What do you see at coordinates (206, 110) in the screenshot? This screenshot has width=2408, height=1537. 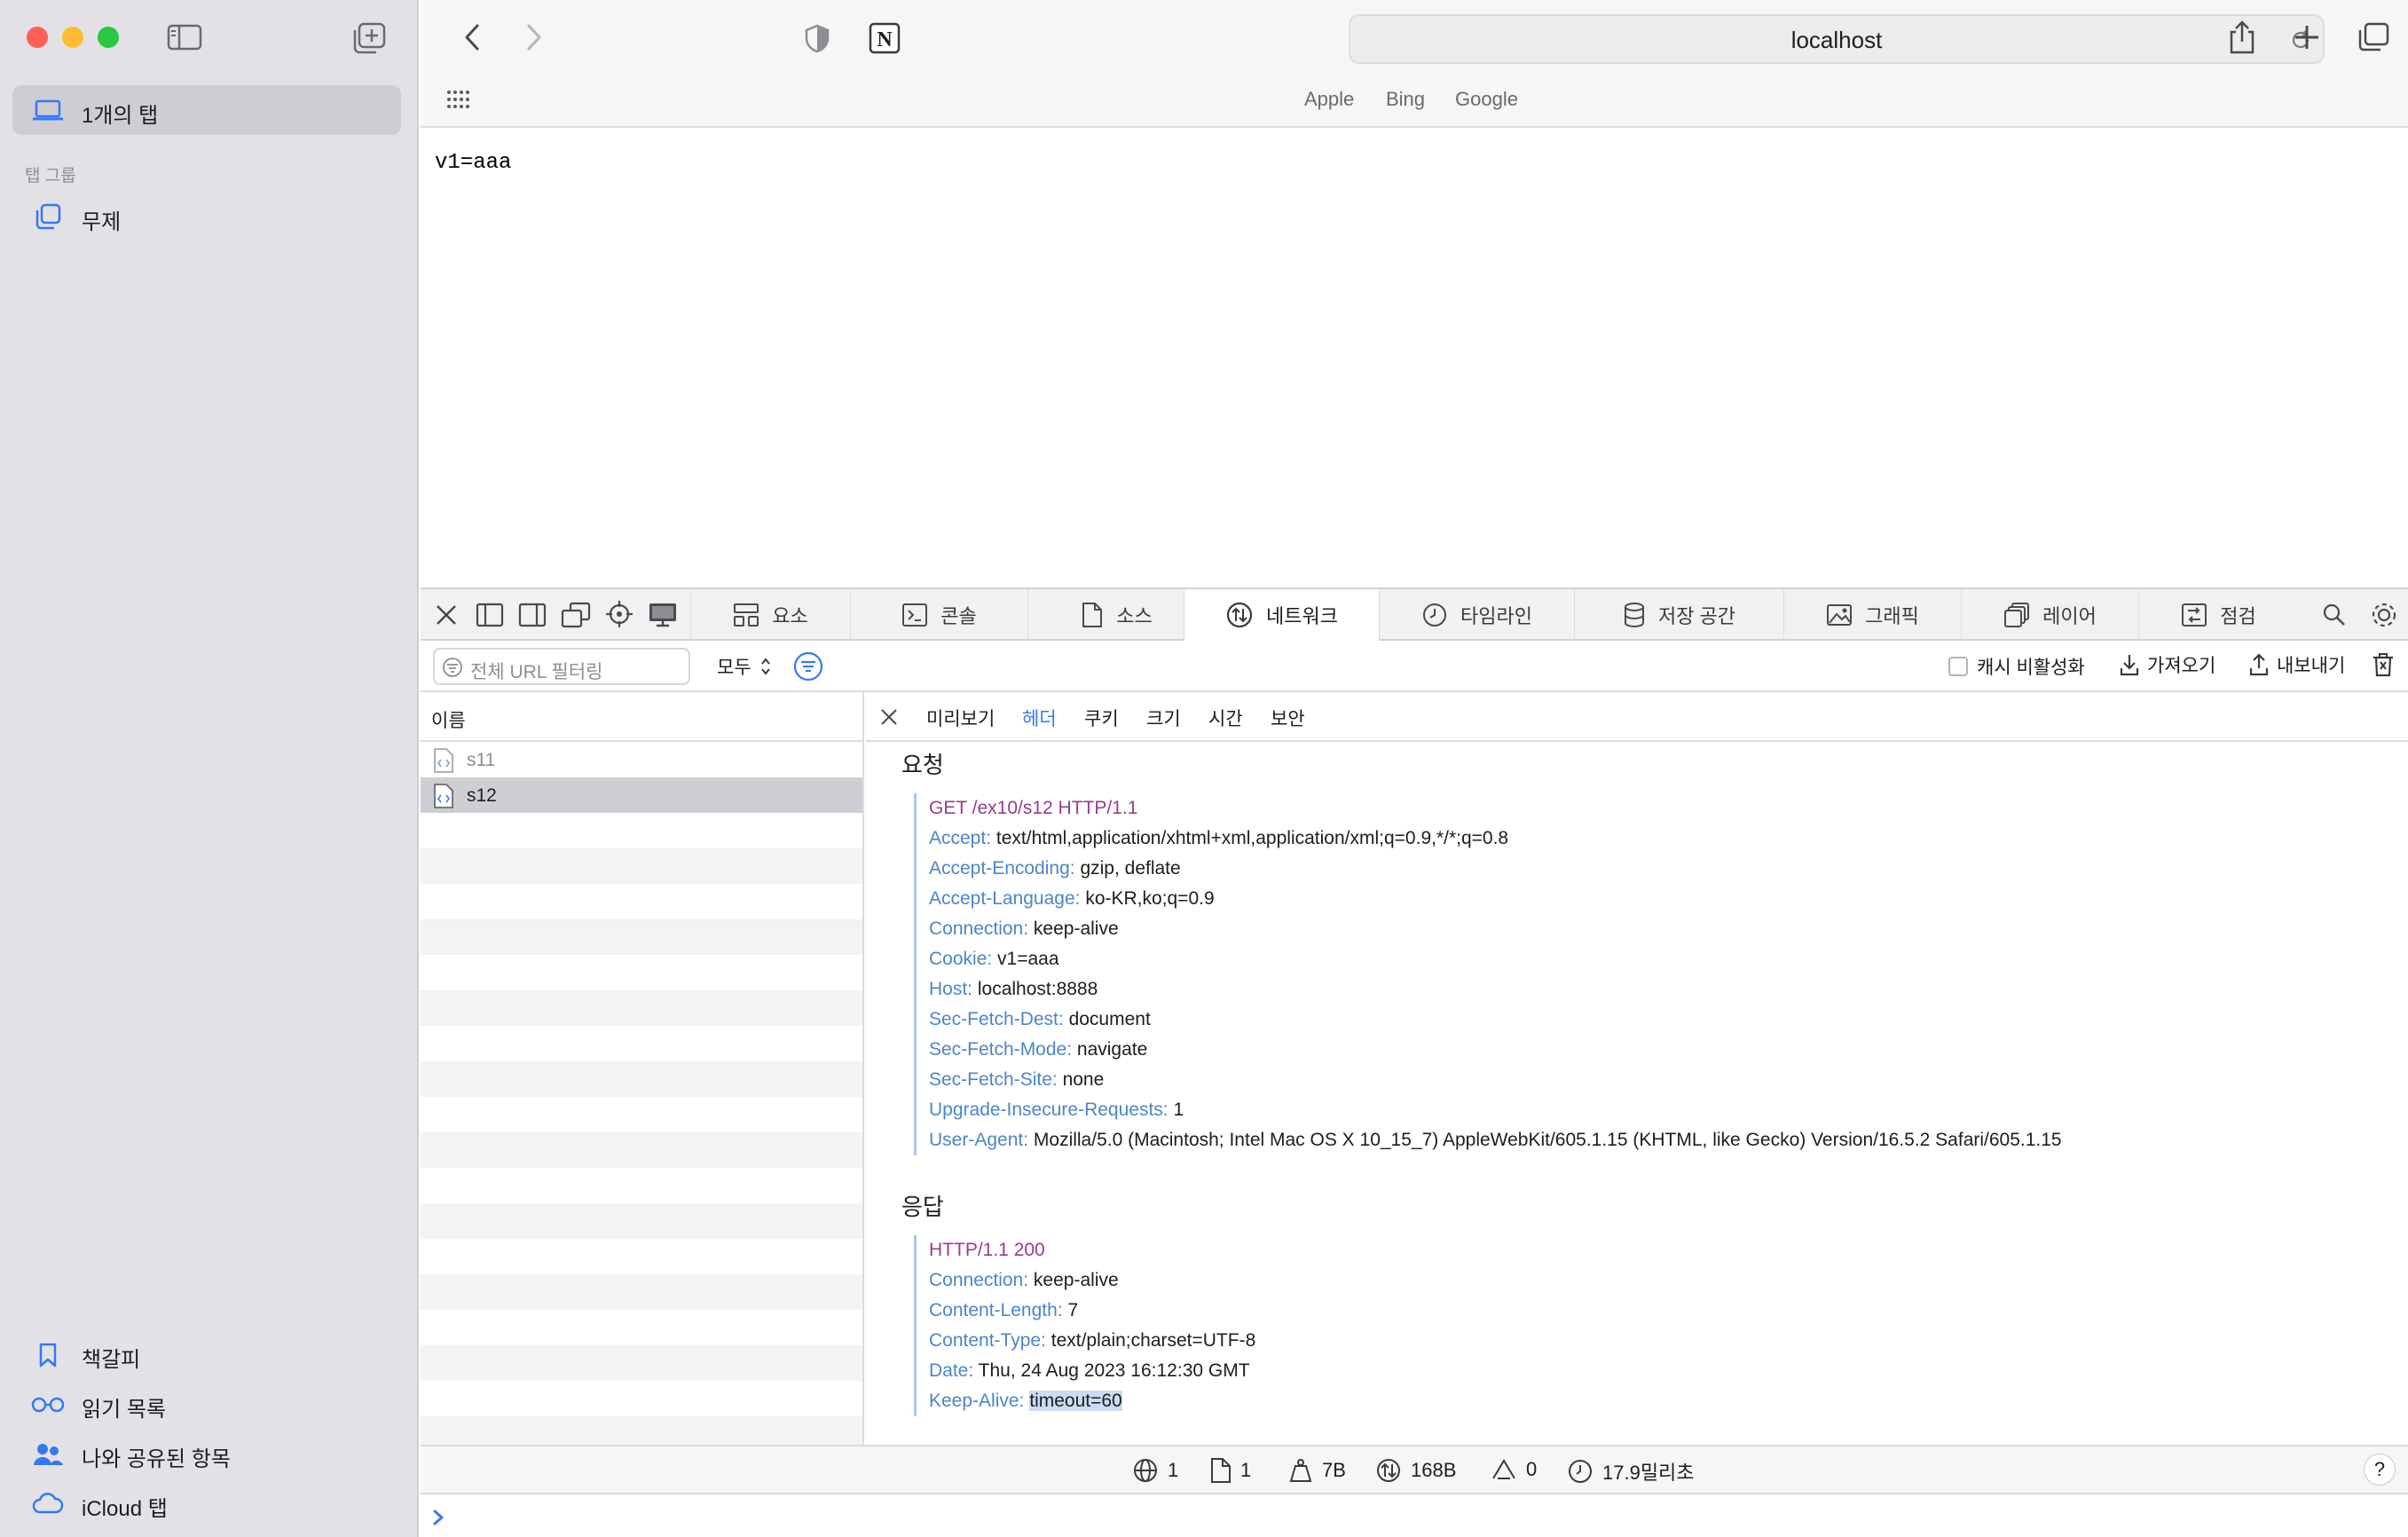 I see `sidebar-item-tabs: 1개의 탭` at bounding box center [206, 110].